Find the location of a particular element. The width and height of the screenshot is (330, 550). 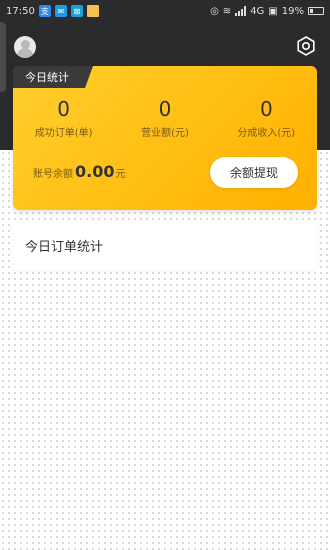

battery-level: 19% is located at coordinates (292, 11).